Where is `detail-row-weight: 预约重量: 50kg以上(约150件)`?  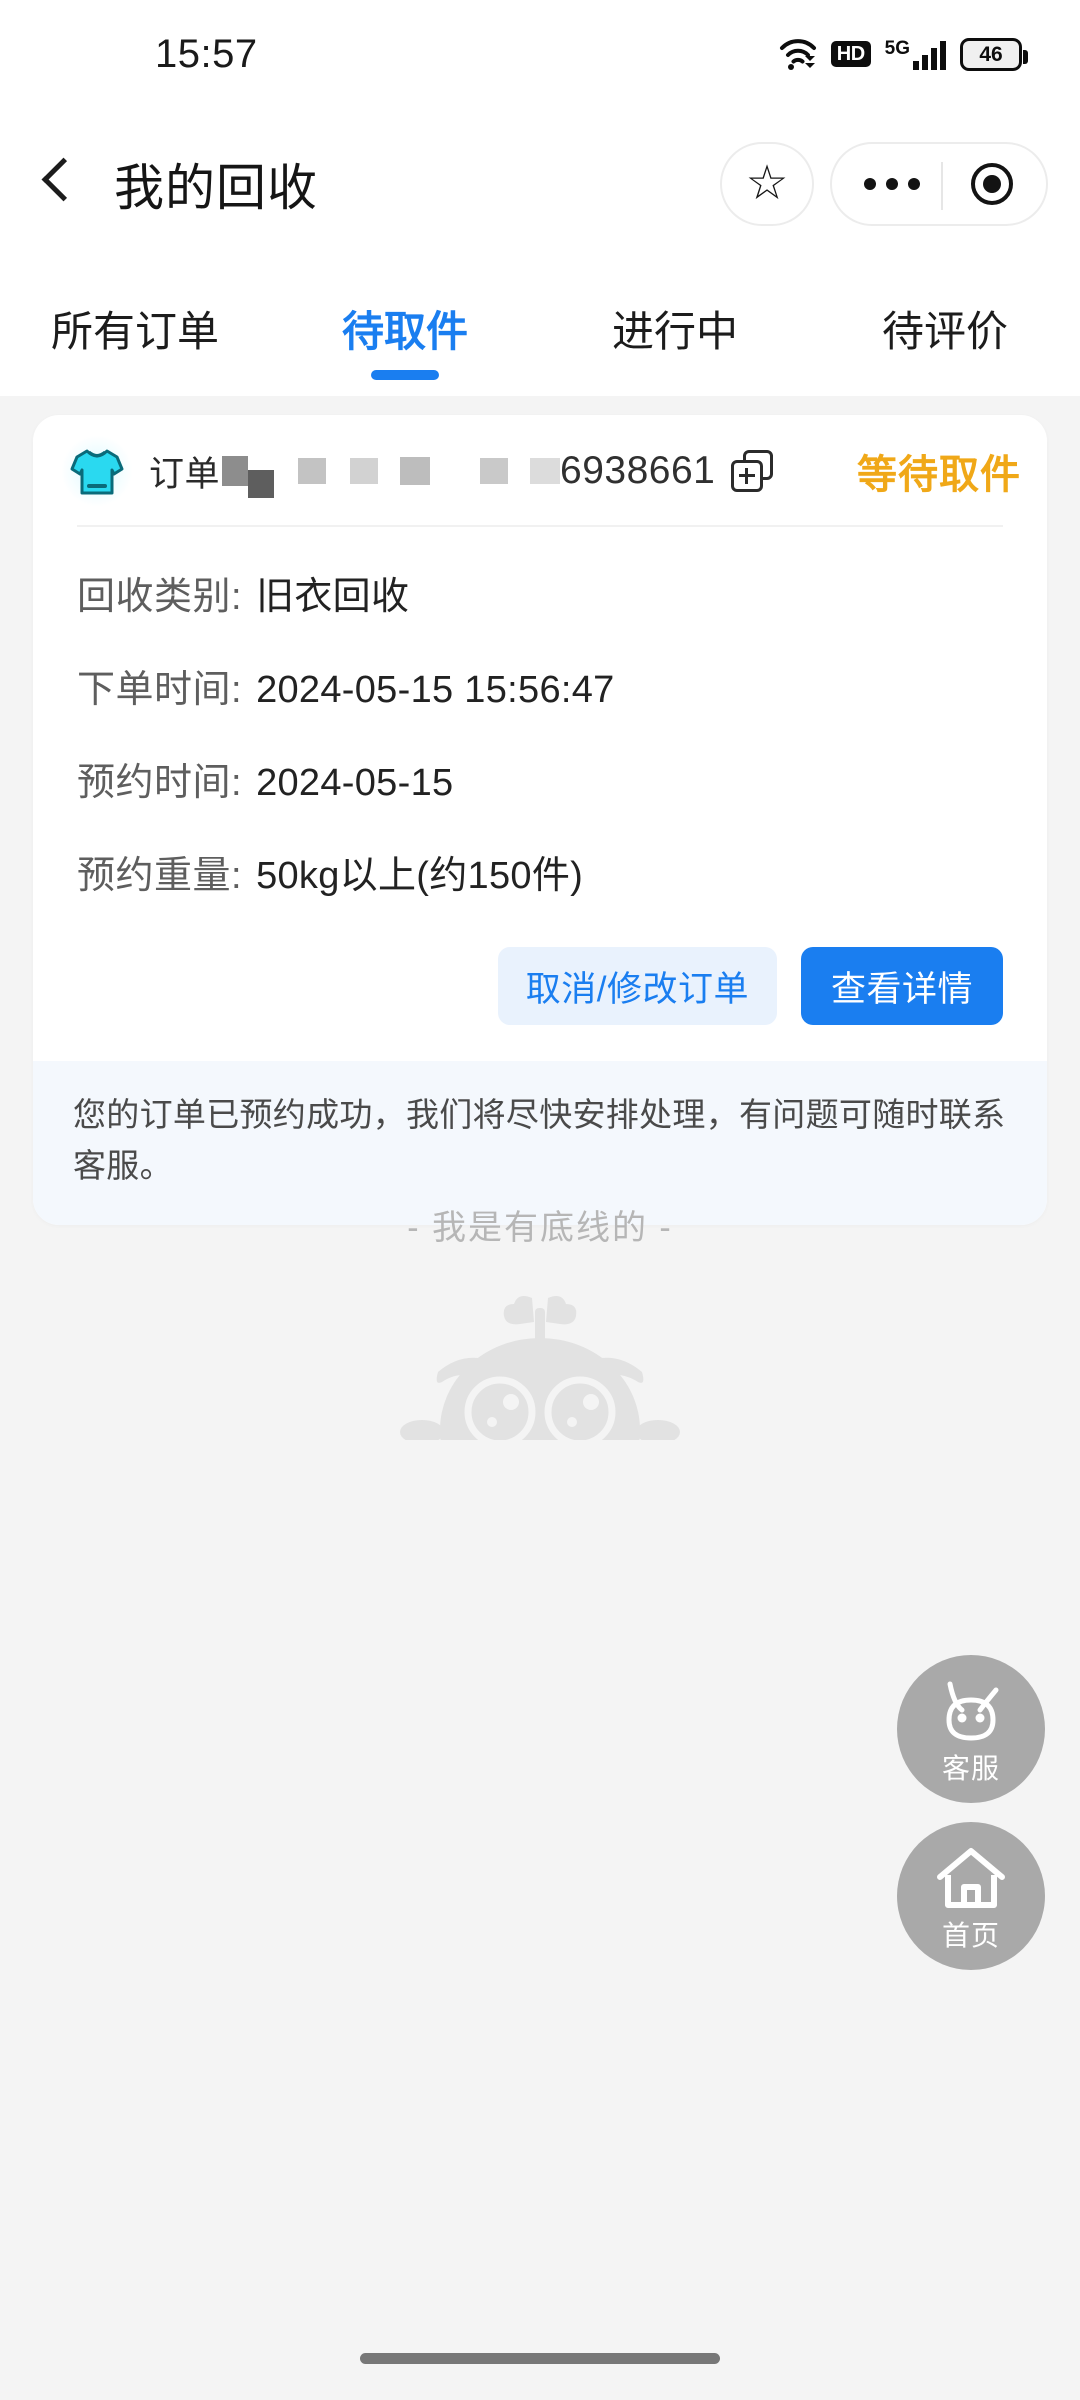
detail-row-weight: 预约重量: 50kg以上(约150件) is located at coordinates (540, 871).